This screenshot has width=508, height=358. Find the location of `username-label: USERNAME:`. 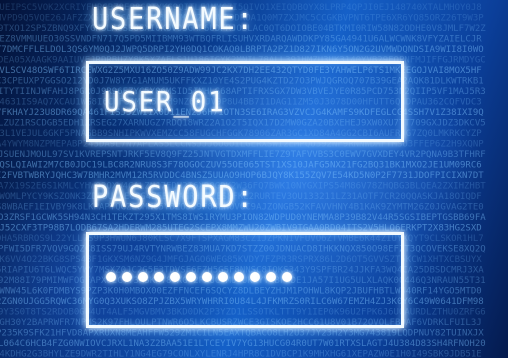

username-label: USERNAME: is located at coordinates (173, 19).